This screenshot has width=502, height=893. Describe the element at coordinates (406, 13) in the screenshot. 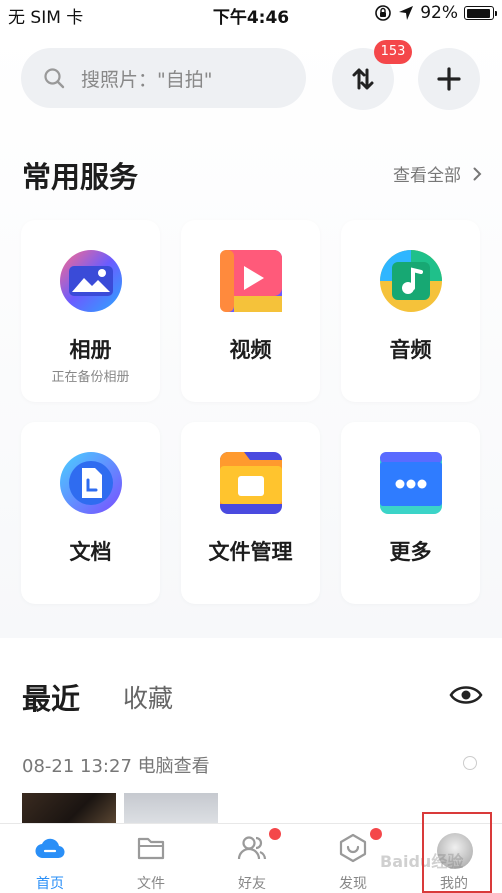

I see `location-arrow-icon` at that location.